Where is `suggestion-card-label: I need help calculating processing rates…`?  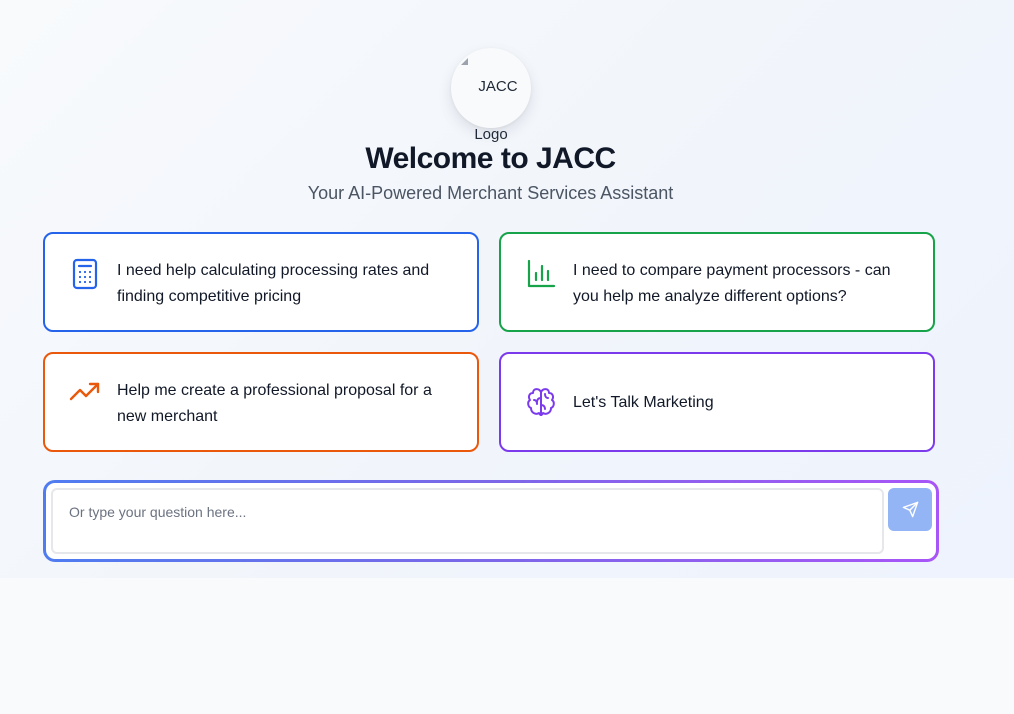
suggestion-card-label: I need help calculating processing rates… is located at coordinates (273, 283).